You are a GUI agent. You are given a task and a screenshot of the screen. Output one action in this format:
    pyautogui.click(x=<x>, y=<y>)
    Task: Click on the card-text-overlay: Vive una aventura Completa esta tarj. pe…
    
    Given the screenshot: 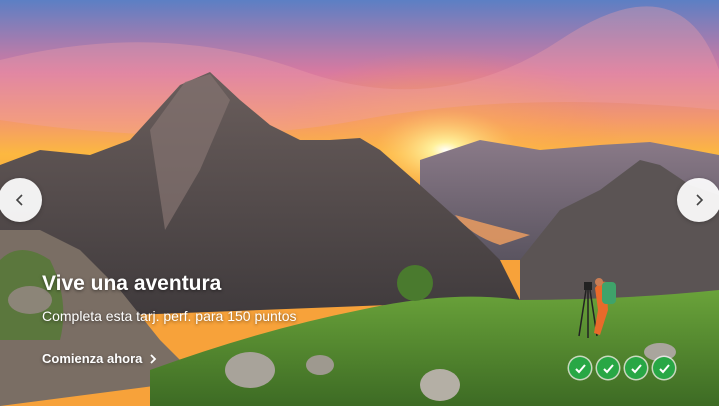 What is the action you would take?
    pyautogui.click(x=169, y=320)
    